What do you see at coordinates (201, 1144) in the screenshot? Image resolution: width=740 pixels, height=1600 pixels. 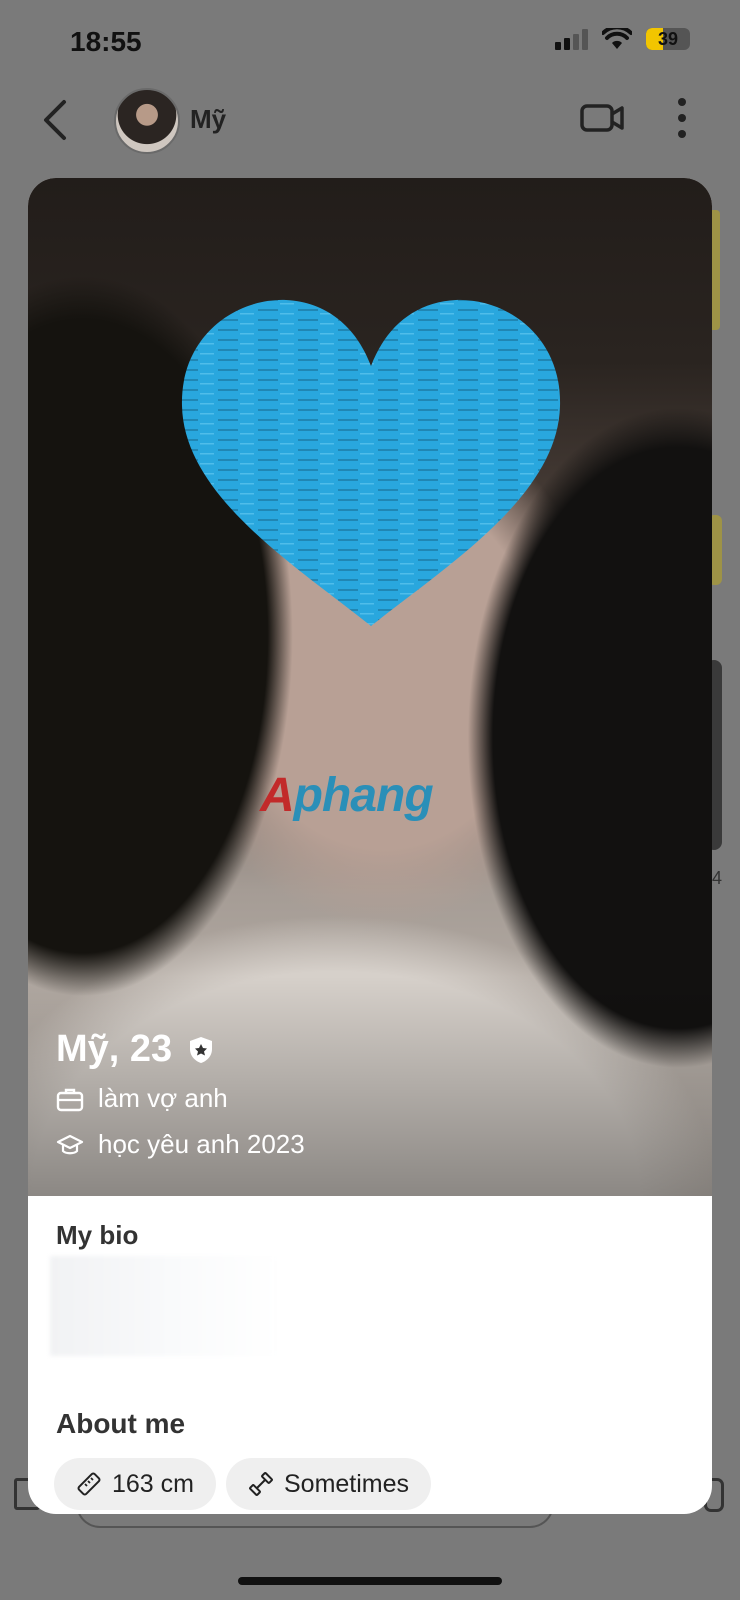 I see `education-text: học yêu anh 2023` at bounding box center [201, 1144].